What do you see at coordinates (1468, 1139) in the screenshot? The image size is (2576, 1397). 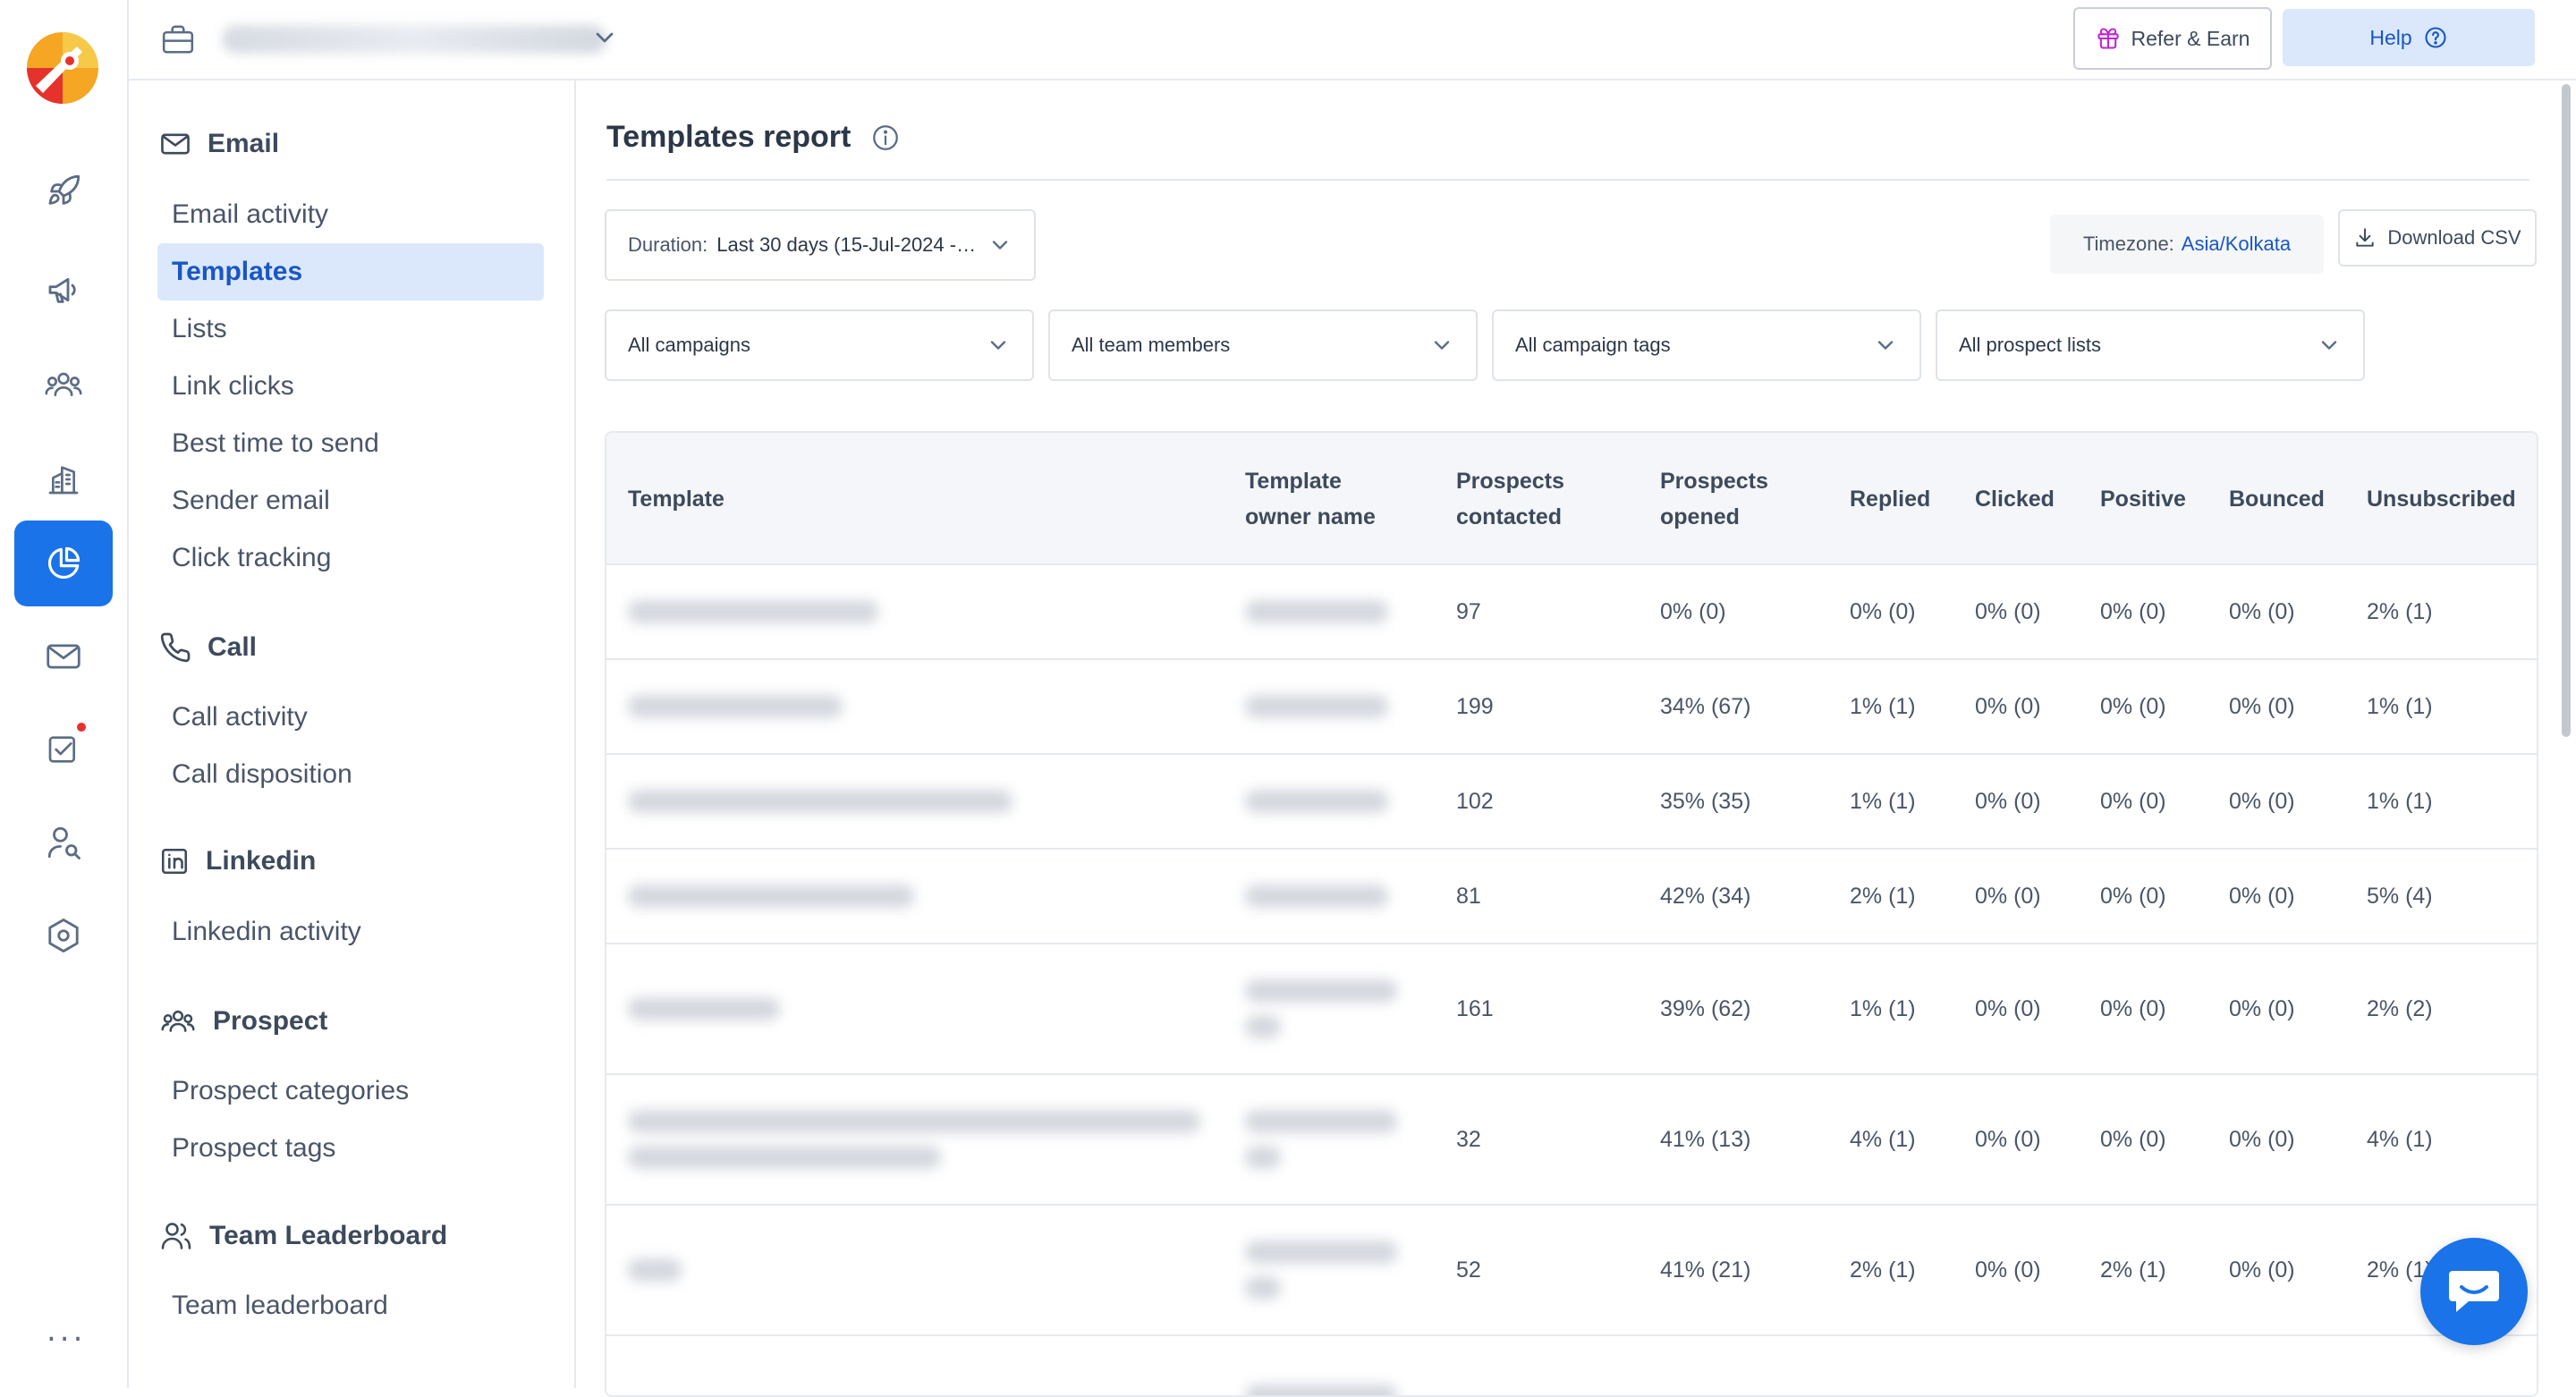 I see `cell-contacted: 32` at bounding box center [1468, 1139].